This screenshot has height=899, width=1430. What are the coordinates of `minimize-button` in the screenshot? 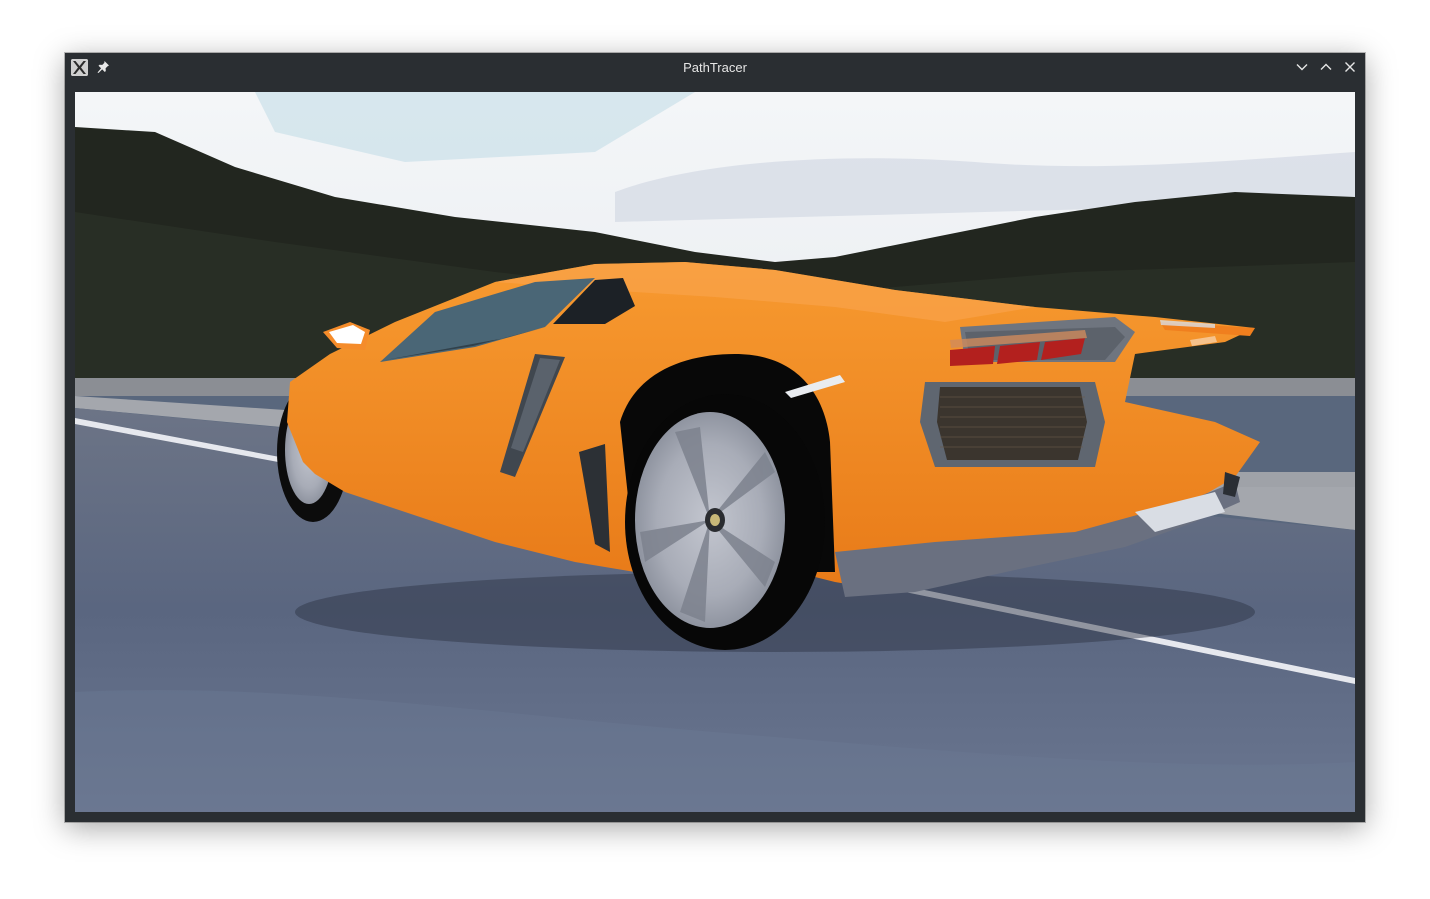 It's located at (1302, 67).